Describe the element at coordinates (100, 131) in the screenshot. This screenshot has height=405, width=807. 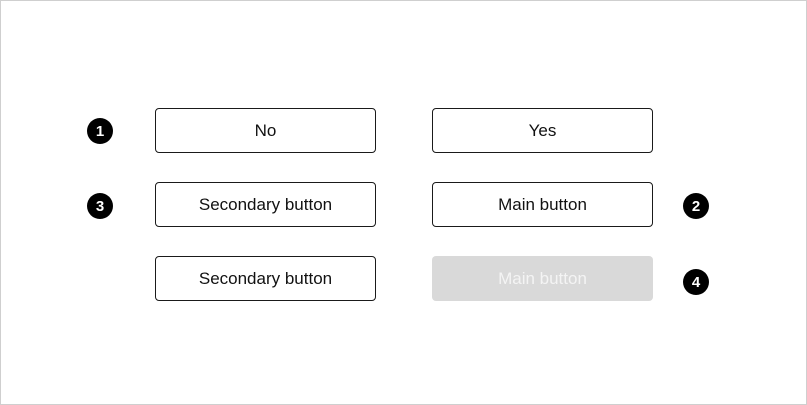
I see `annotation-badge-1: 1` at that location.